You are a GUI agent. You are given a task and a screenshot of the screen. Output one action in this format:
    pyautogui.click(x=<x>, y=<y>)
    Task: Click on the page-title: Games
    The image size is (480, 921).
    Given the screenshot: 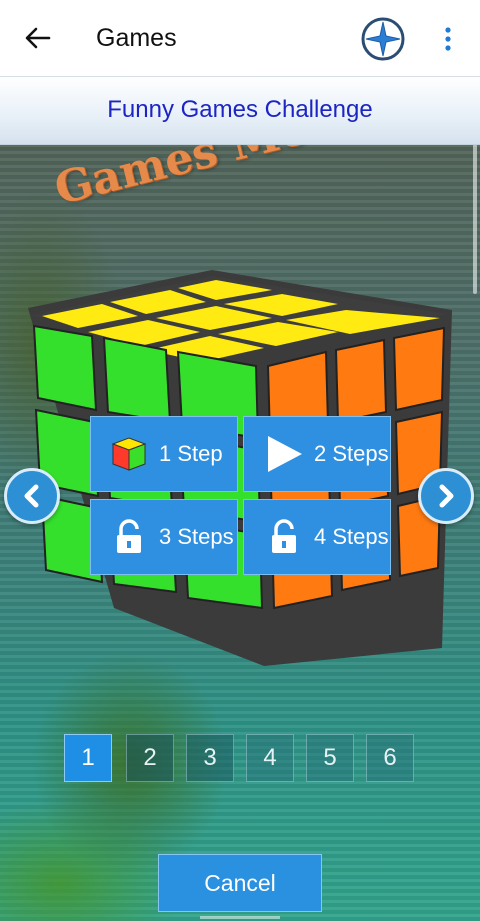 What is the action you would take?
    pyautogui.click(x=136, y=38)
    